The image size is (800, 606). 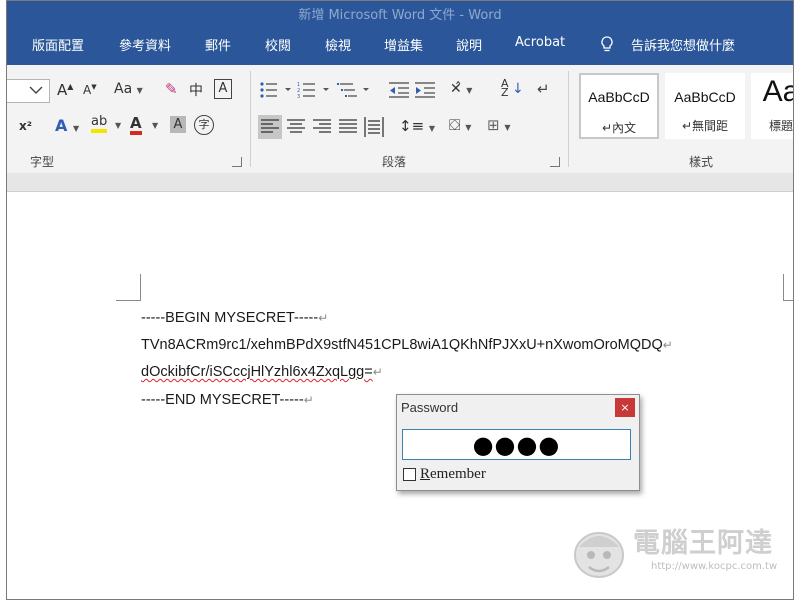 What do you see at coordinates (705, 106) in the screenshot?
I see `style-no-spacing: AaBbCcD ↵無間距` at bounding box center [705, 106].